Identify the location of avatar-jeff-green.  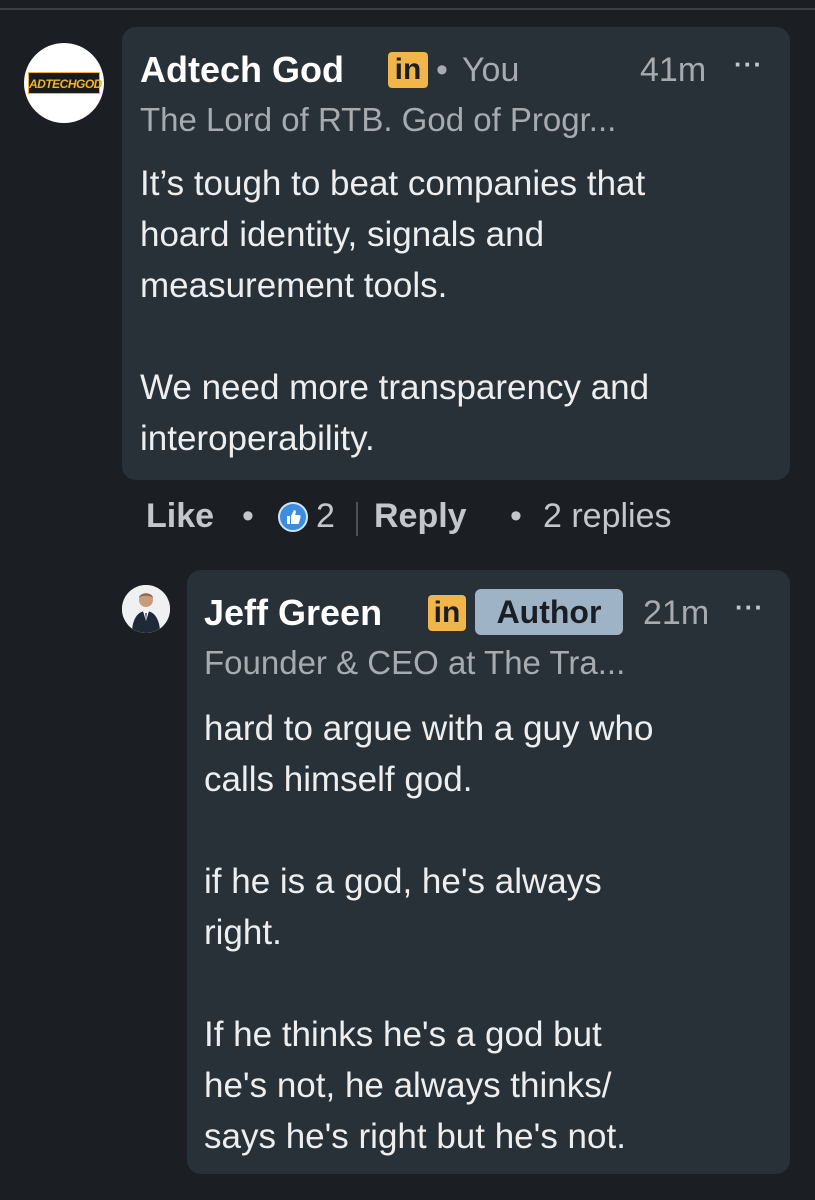
(146, 609).